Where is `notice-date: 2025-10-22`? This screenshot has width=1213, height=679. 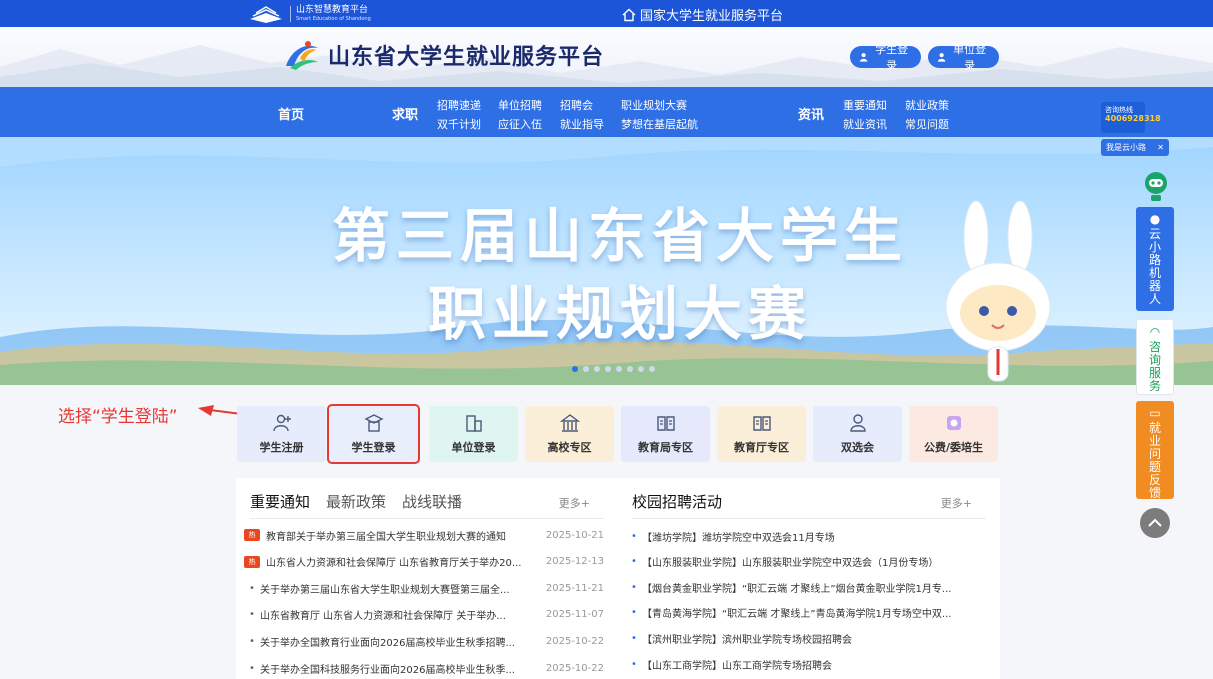 notice-date: 2025-10-22 is located at coordinates (574, 668).